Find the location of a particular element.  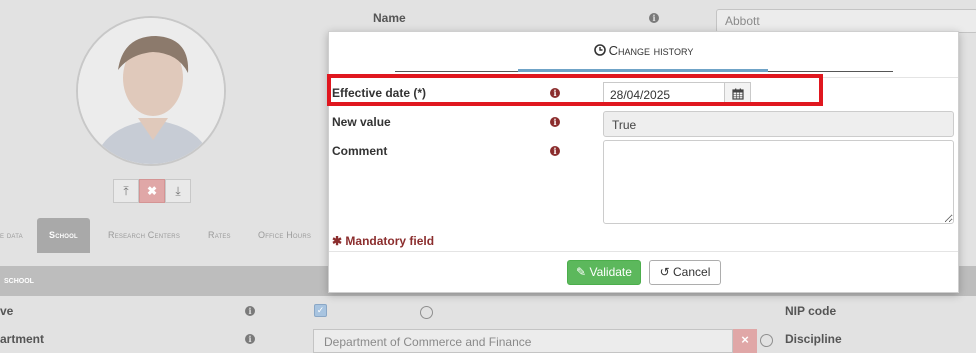

clear-department-button: × is located at coordinates (745, 341).